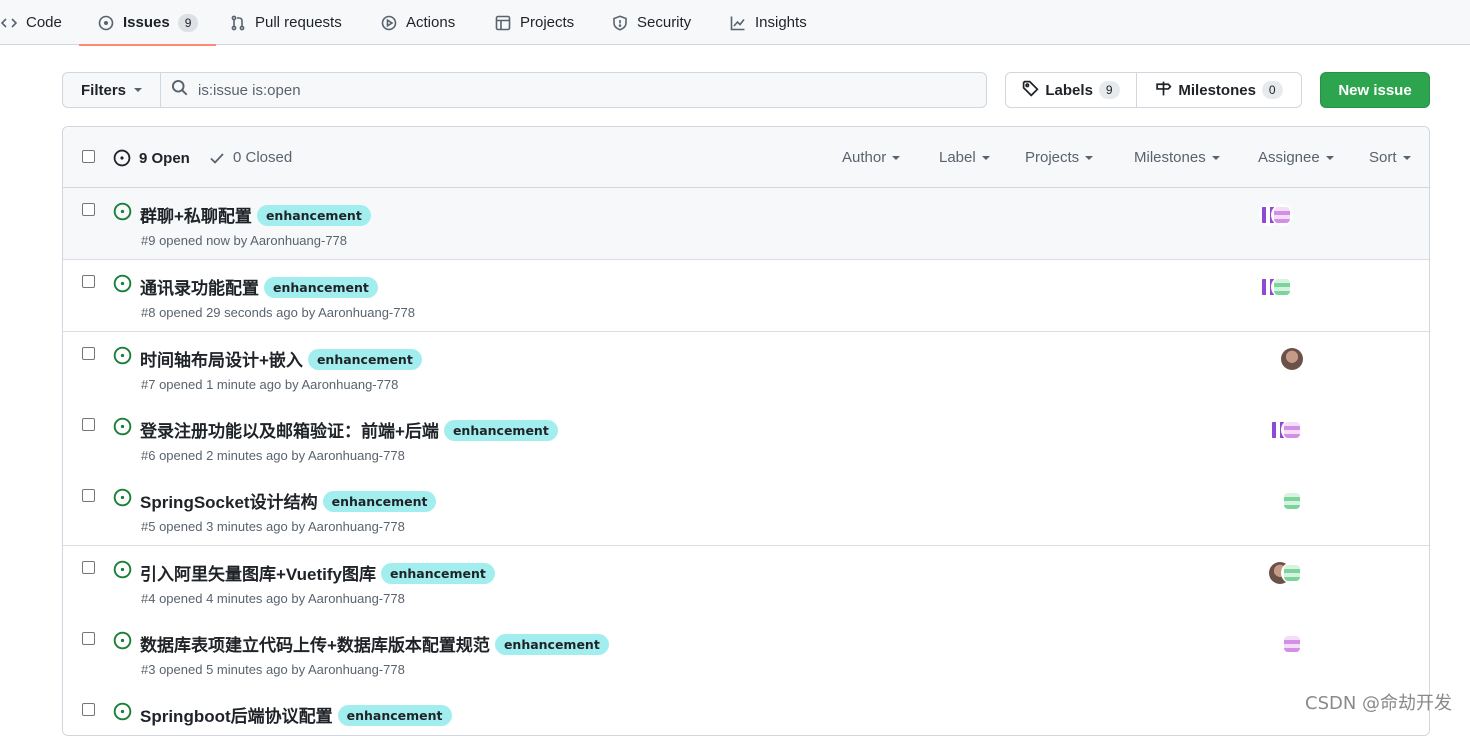 The image size is (1470, 736). I want to click on closed-count-label: 0 Closed, so click(263, 157).